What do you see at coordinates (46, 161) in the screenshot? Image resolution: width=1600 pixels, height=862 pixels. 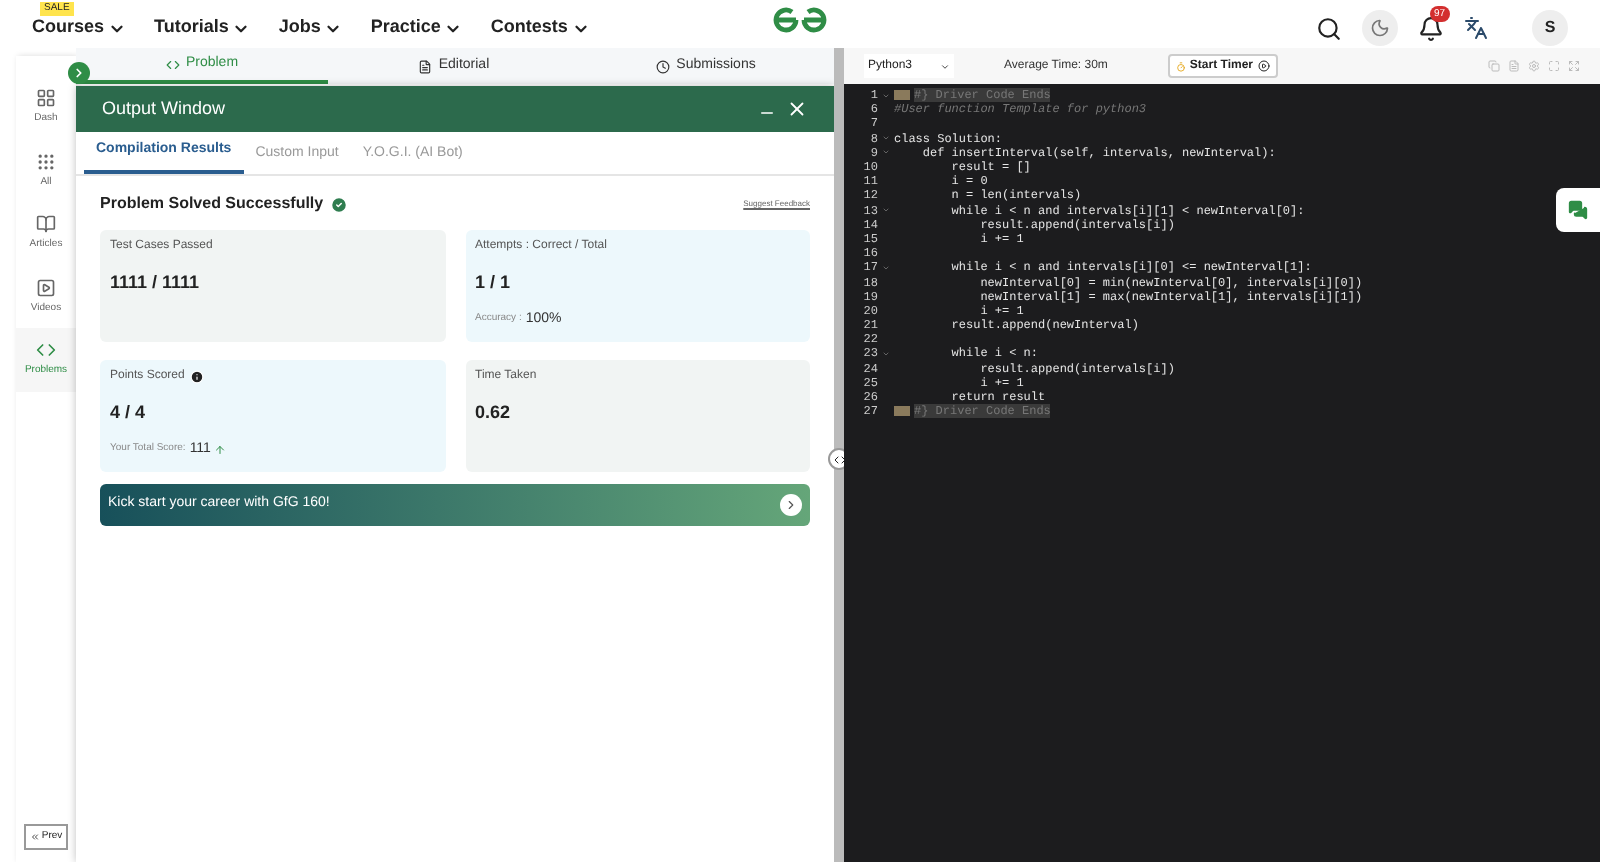 I see `dots-grid-icon` at bounding box center [46, 161].